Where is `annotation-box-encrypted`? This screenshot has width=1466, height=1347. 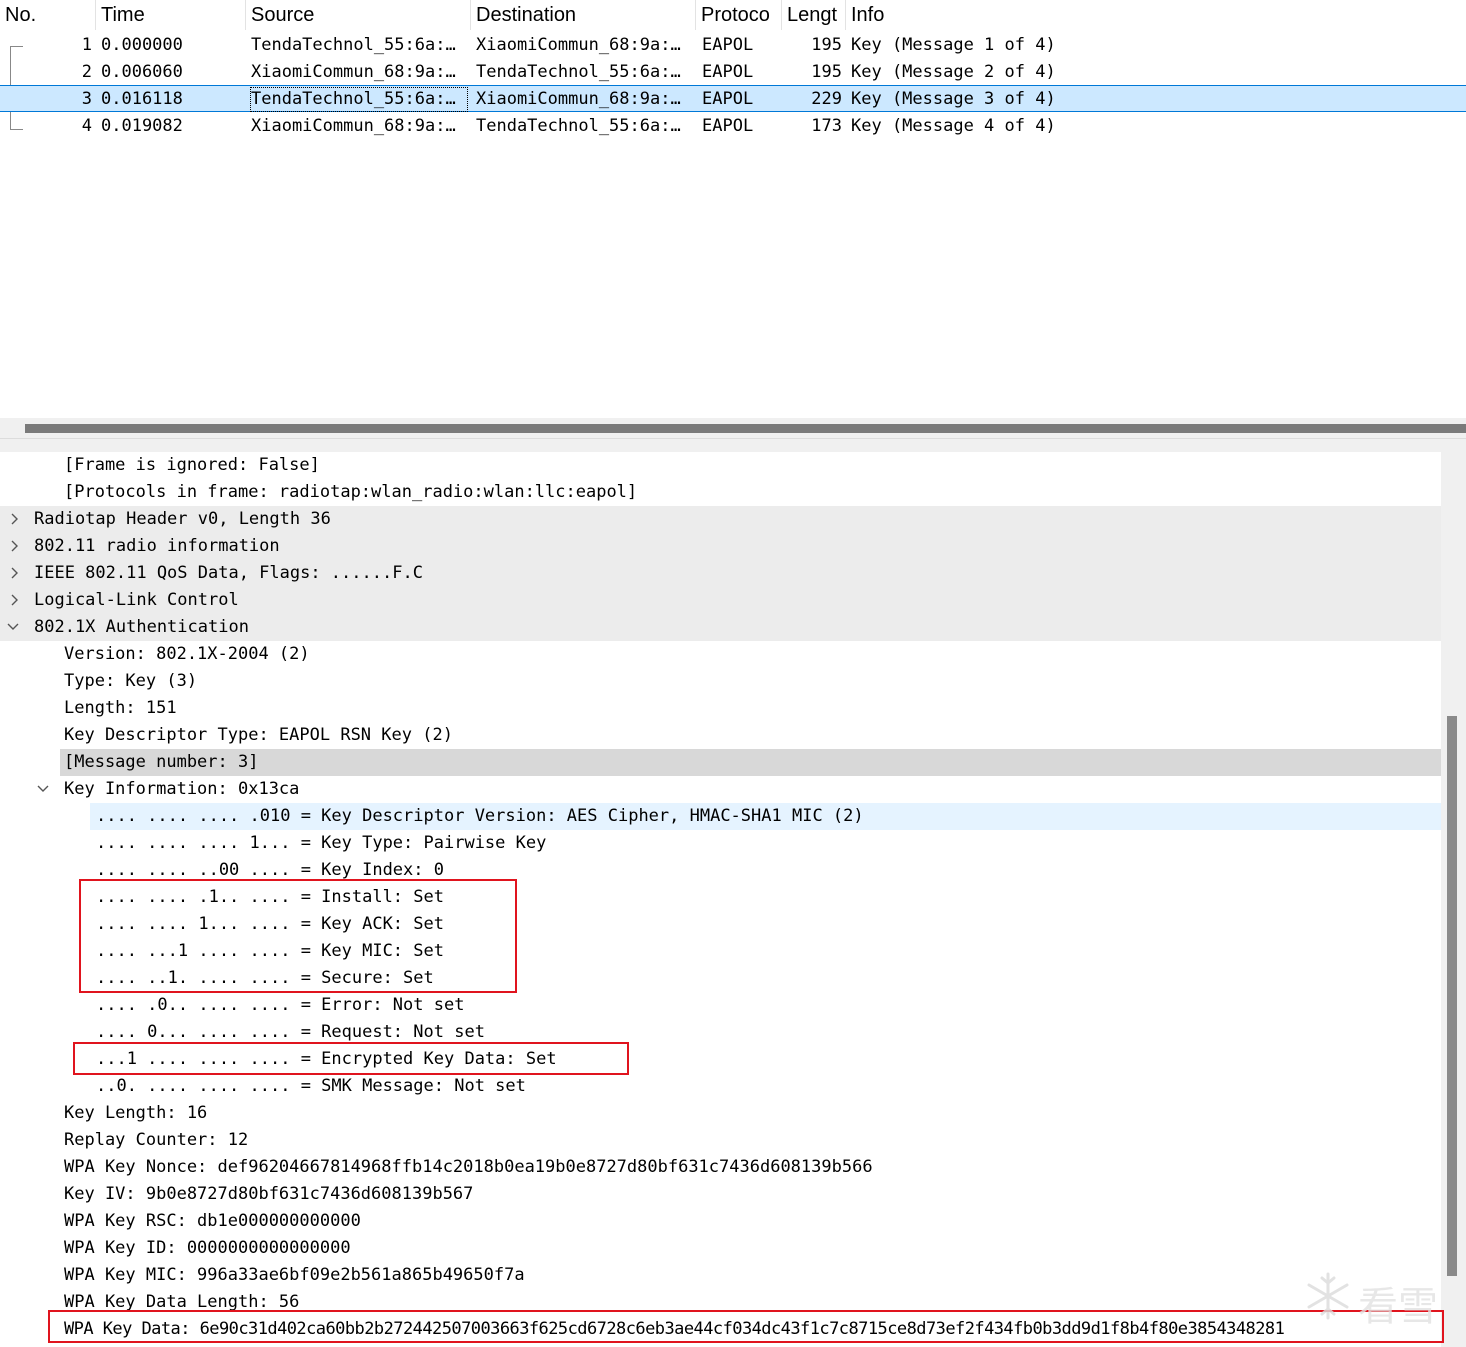 annotation-box-encrypted is located at coordinates (351, 1058).